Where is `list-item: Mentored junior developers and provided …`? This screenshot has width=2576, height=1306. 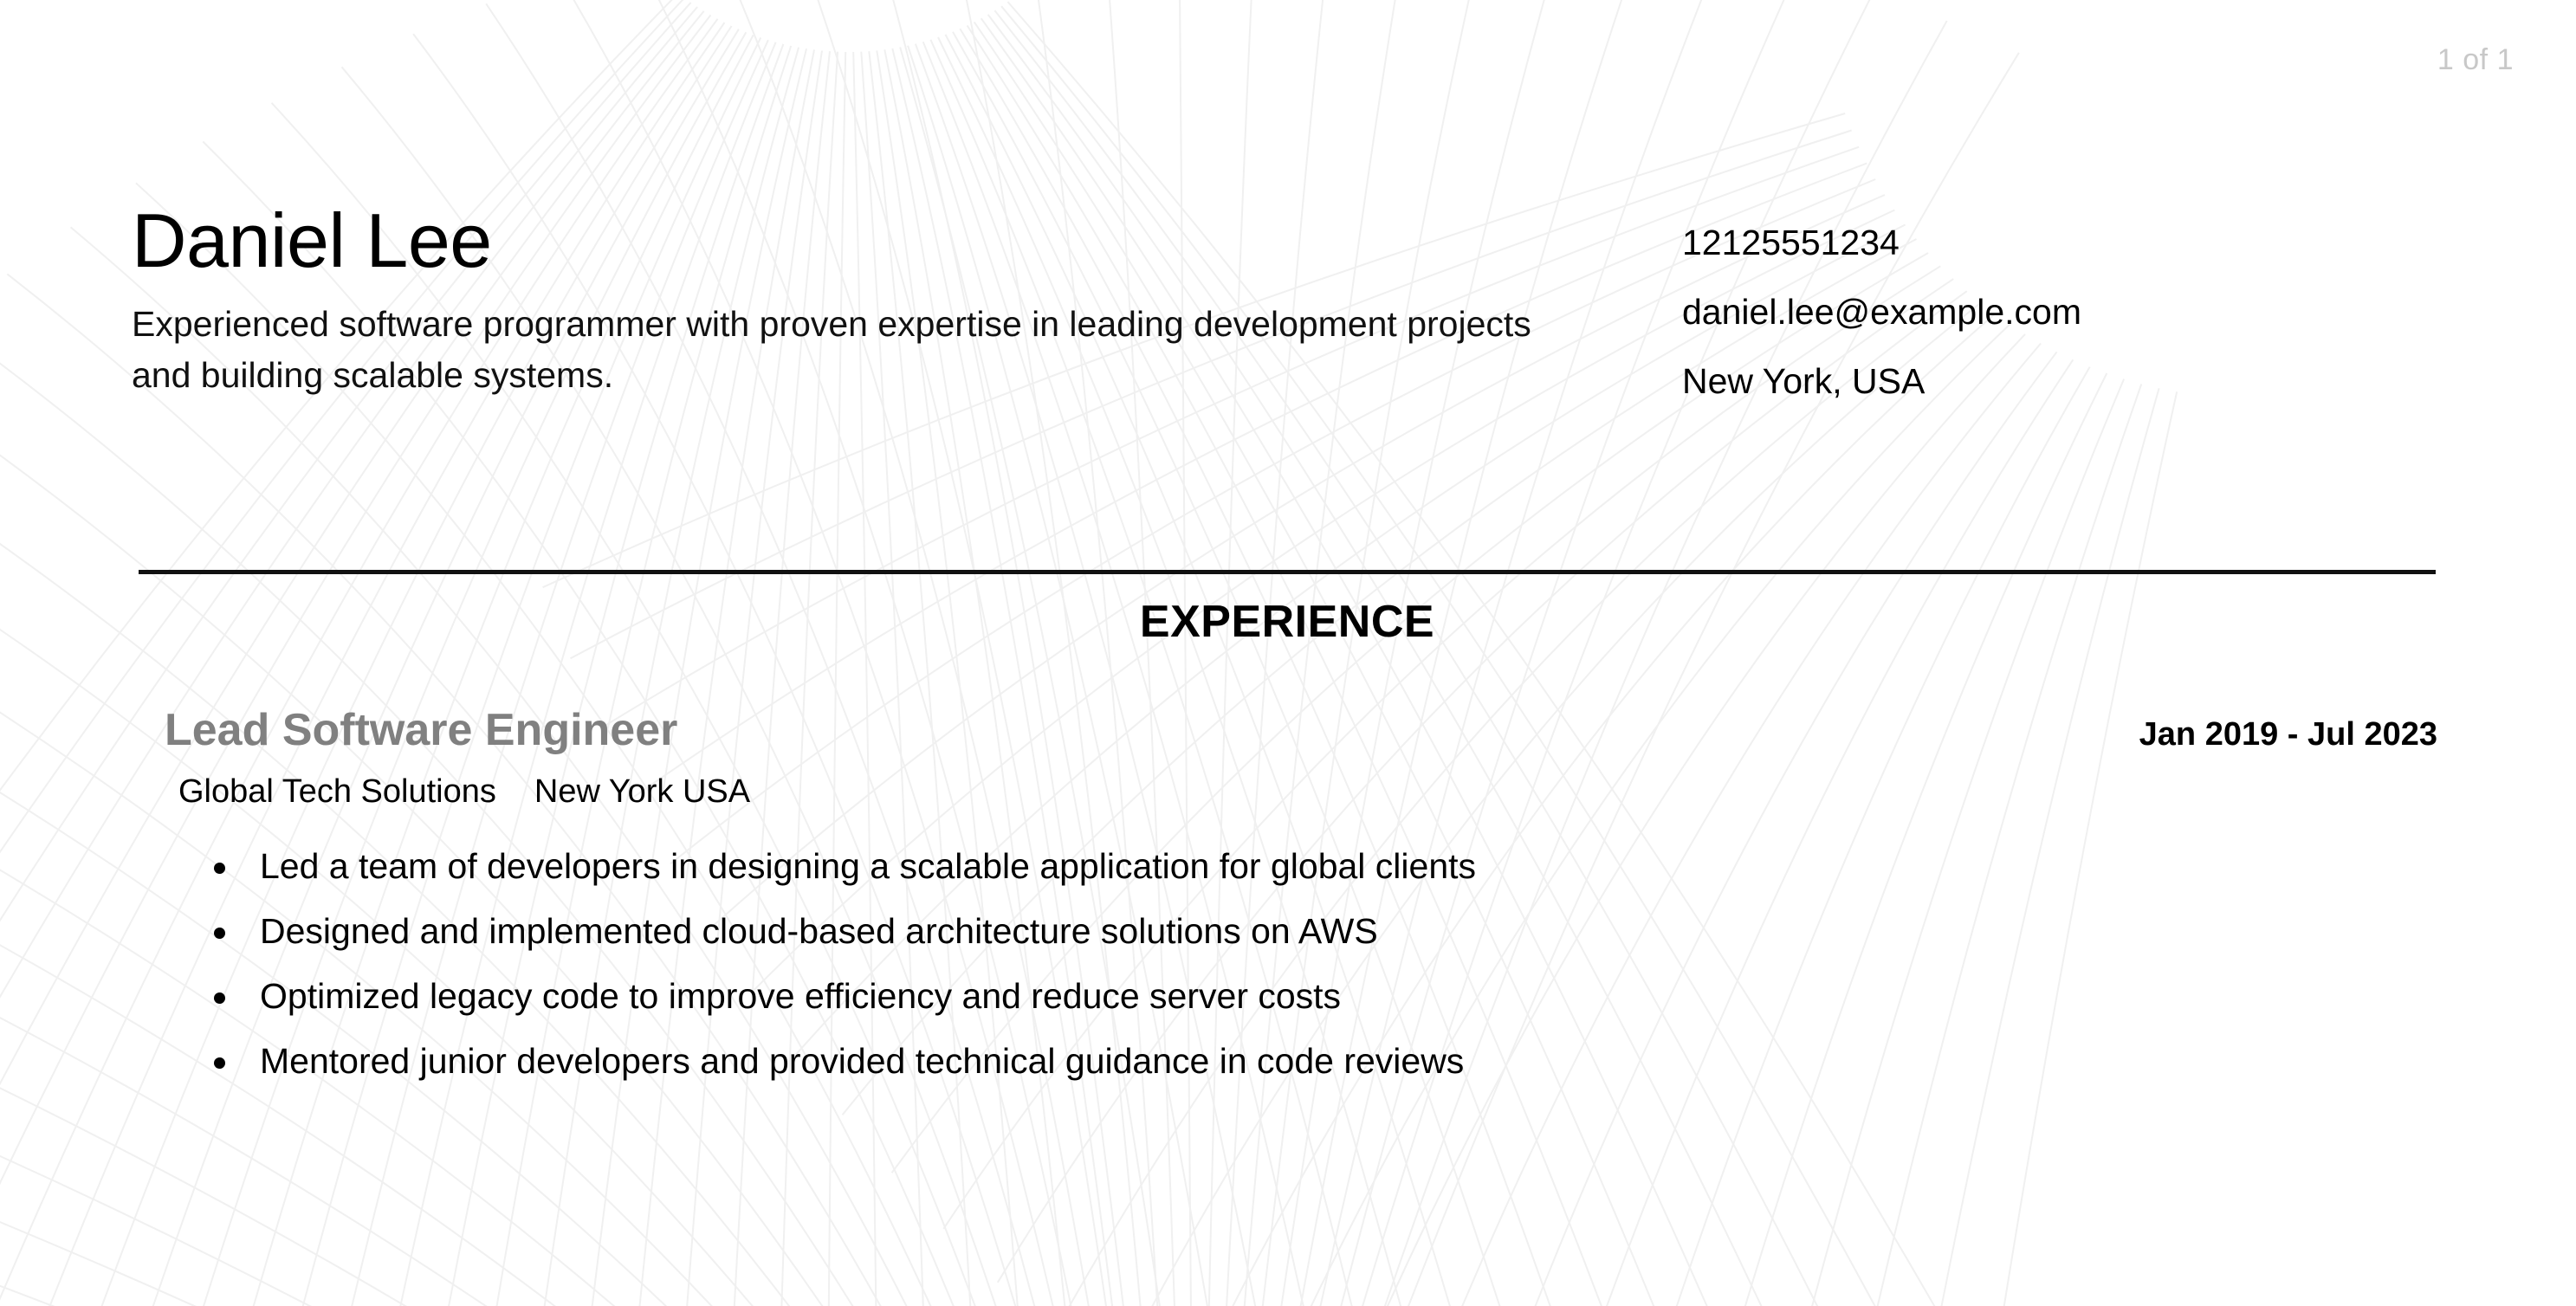 list-item: Mentored junior developers and provided … is located at coordinates (1304, 1060).